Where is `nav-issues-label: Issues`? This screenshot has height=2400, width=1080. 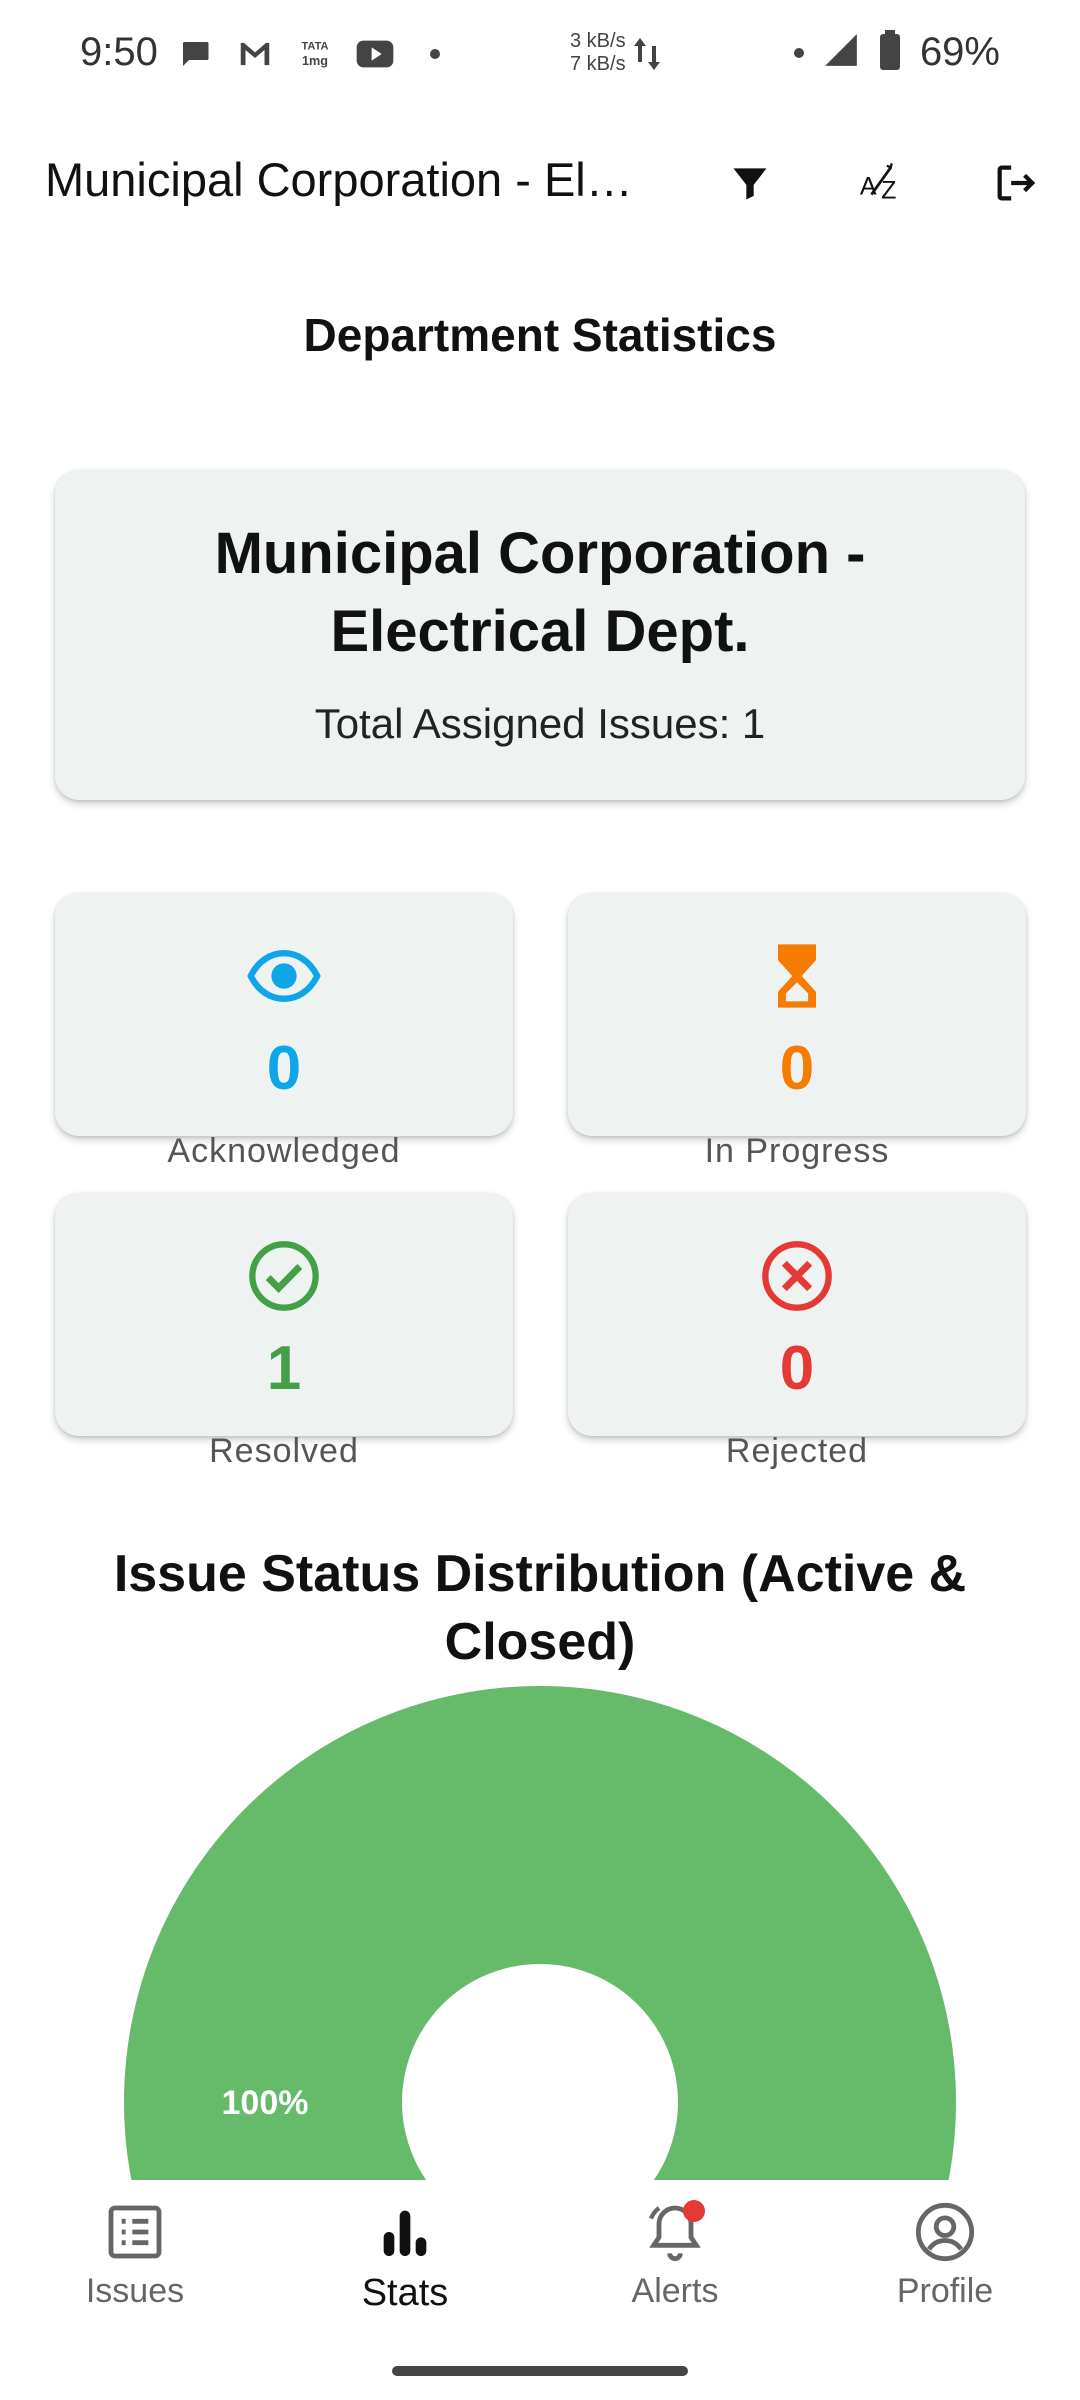
nav-issues-label: Issues is located at coordinates (135, 2291).